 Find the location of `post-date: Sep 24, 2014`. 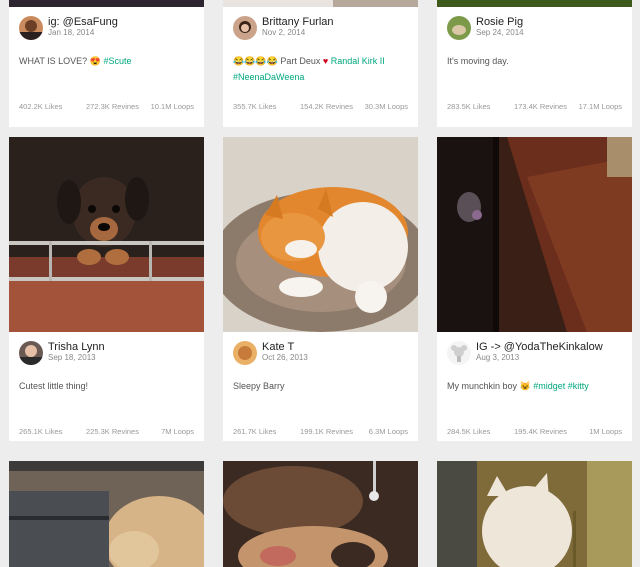

post-date: Sep 24, 2014 is located at coordinates (500, 32).